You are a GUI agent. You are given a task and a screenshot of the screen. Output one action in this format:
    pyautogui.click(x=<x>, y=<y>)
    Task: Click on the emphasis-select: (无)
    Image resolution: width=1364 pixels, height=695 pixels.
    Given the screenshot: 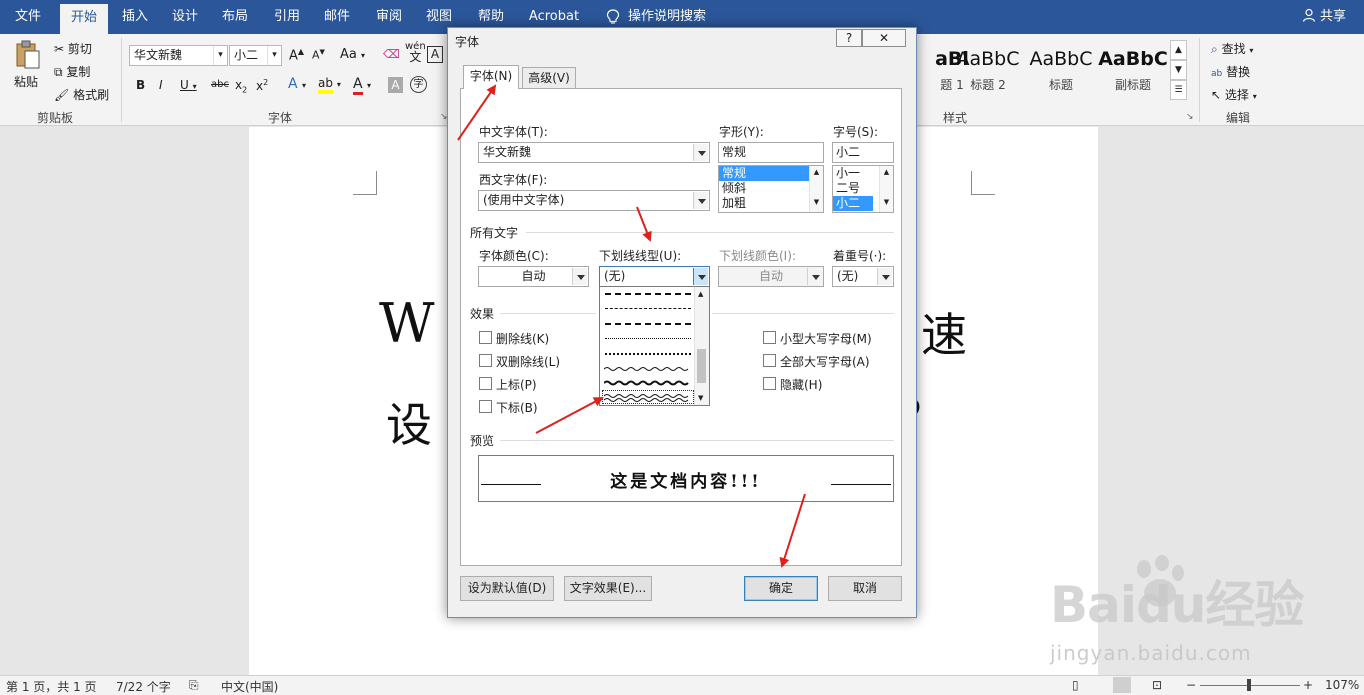 What is the action you would take?
    pyautogui.click(x=863, y=276)
    